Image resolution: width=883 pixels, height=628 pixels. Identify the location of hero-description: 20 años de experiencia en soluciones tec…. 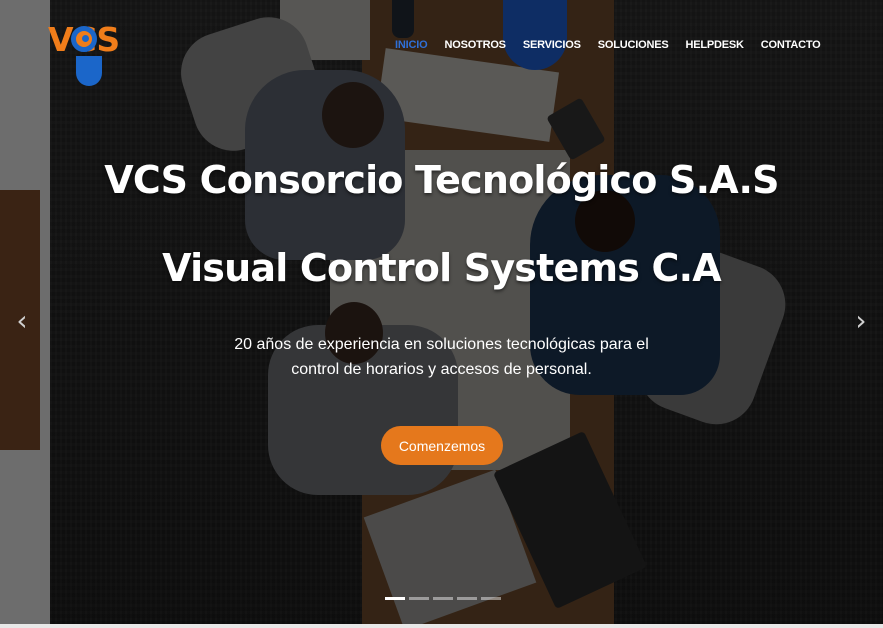
(441, 357).